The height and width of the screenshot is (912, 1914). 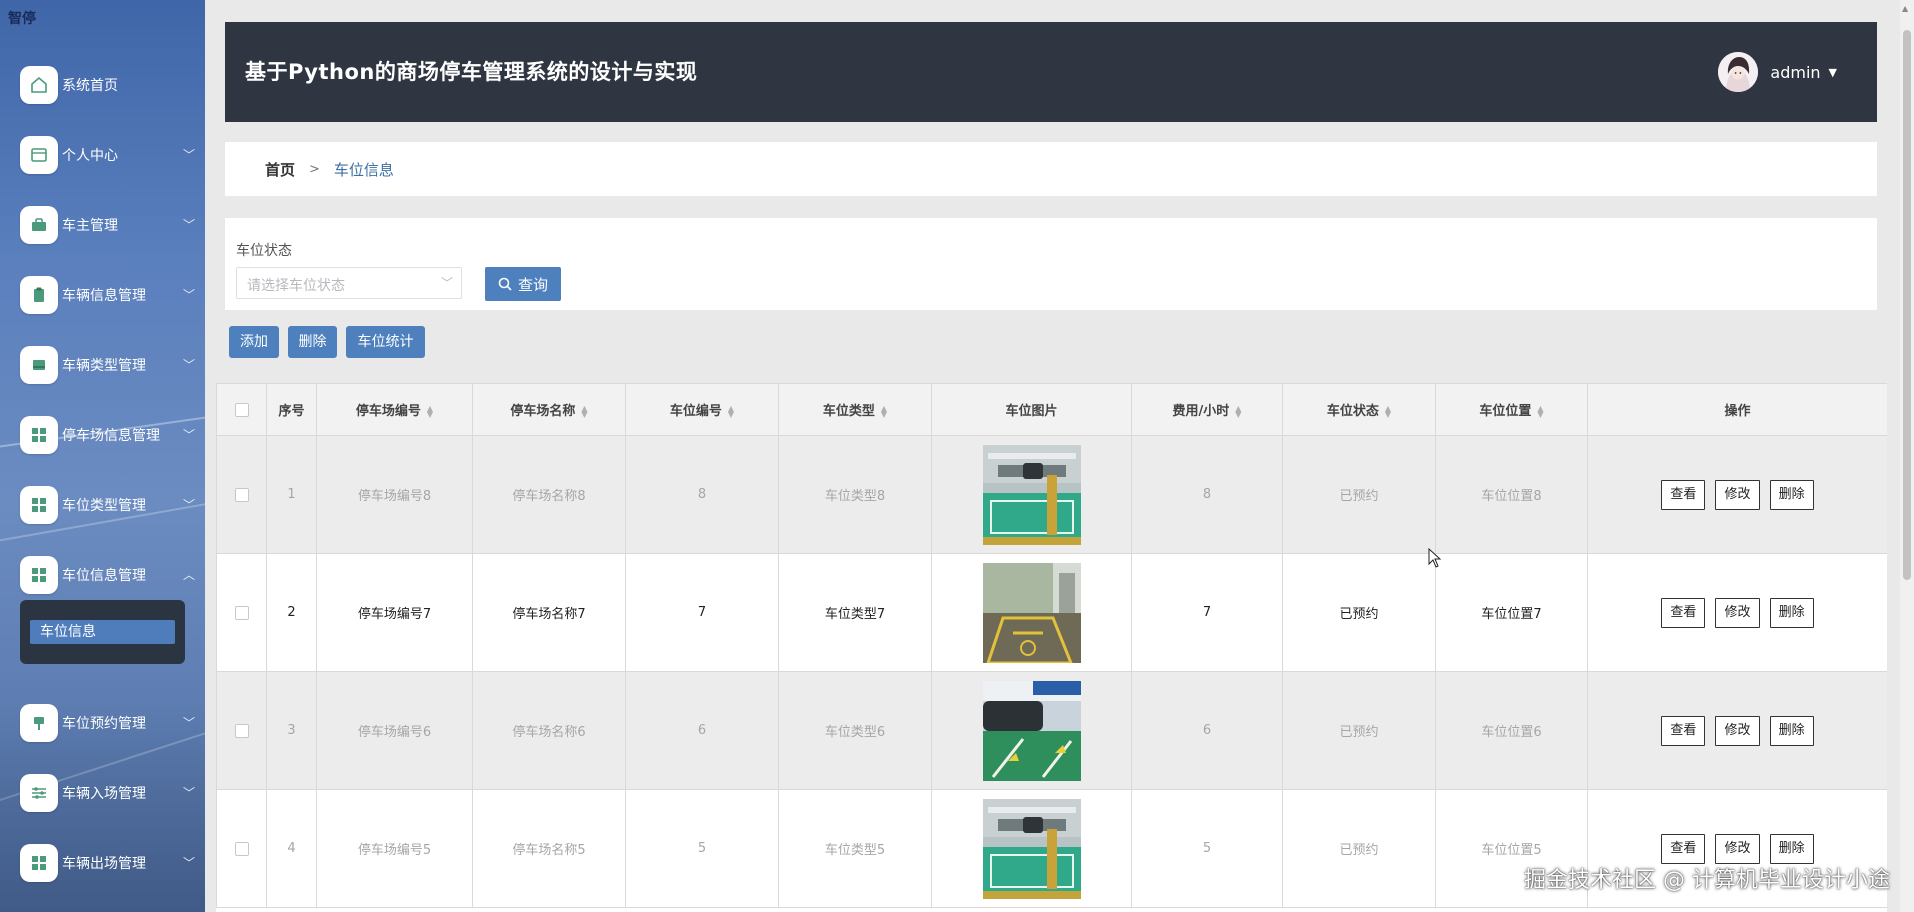 I want to click on column-header: 停车场名称 ▲ ▼, so click(x=549, y=409).